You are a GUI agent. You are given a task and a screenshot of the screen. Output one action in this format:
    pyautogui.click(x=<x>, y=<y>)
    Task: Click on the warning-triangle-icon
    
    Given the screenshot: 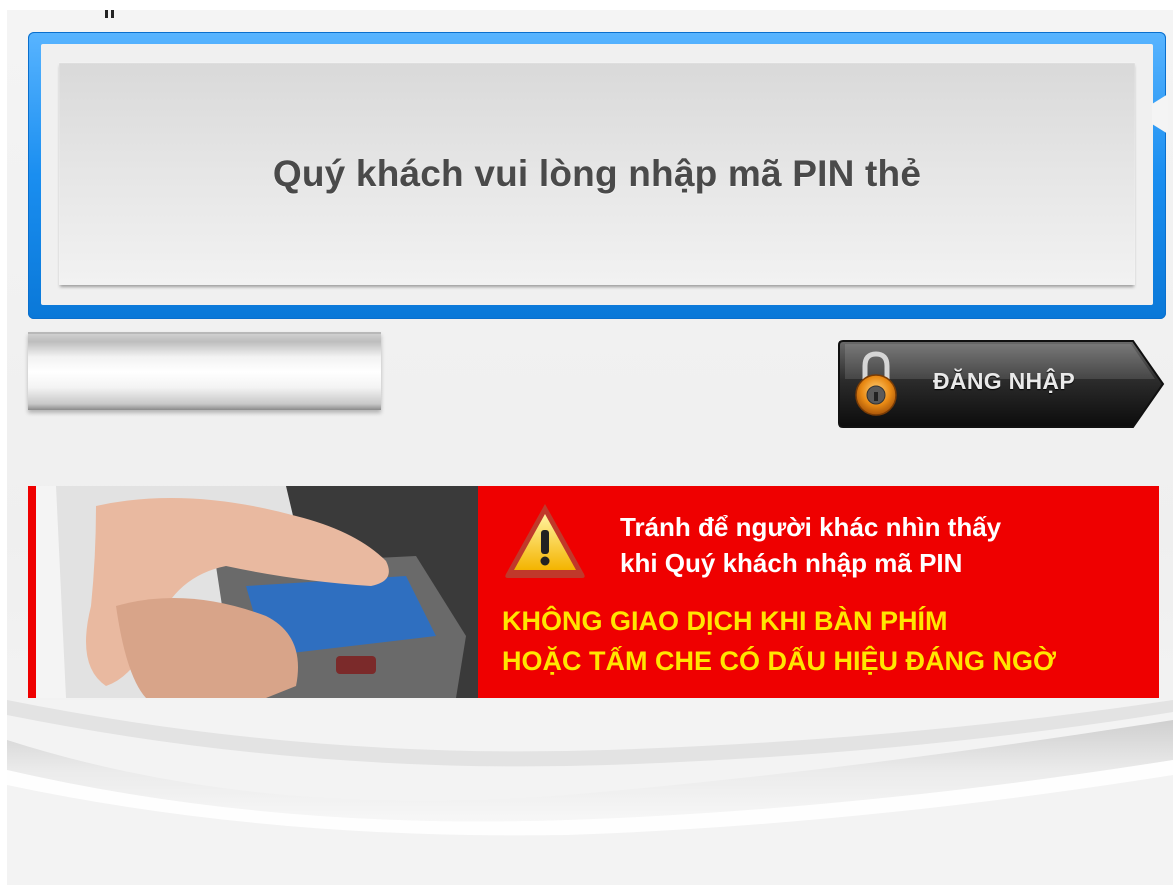 What is the action you would take?
    pyautogui.click(x=545, y=541)
    